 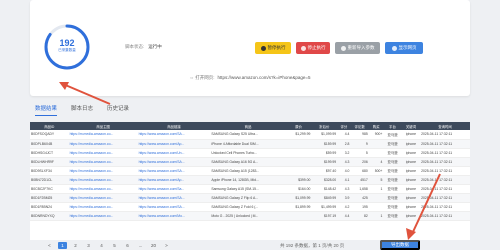 I want to click on view-label: 显示网页, so click(x=407, y=47).